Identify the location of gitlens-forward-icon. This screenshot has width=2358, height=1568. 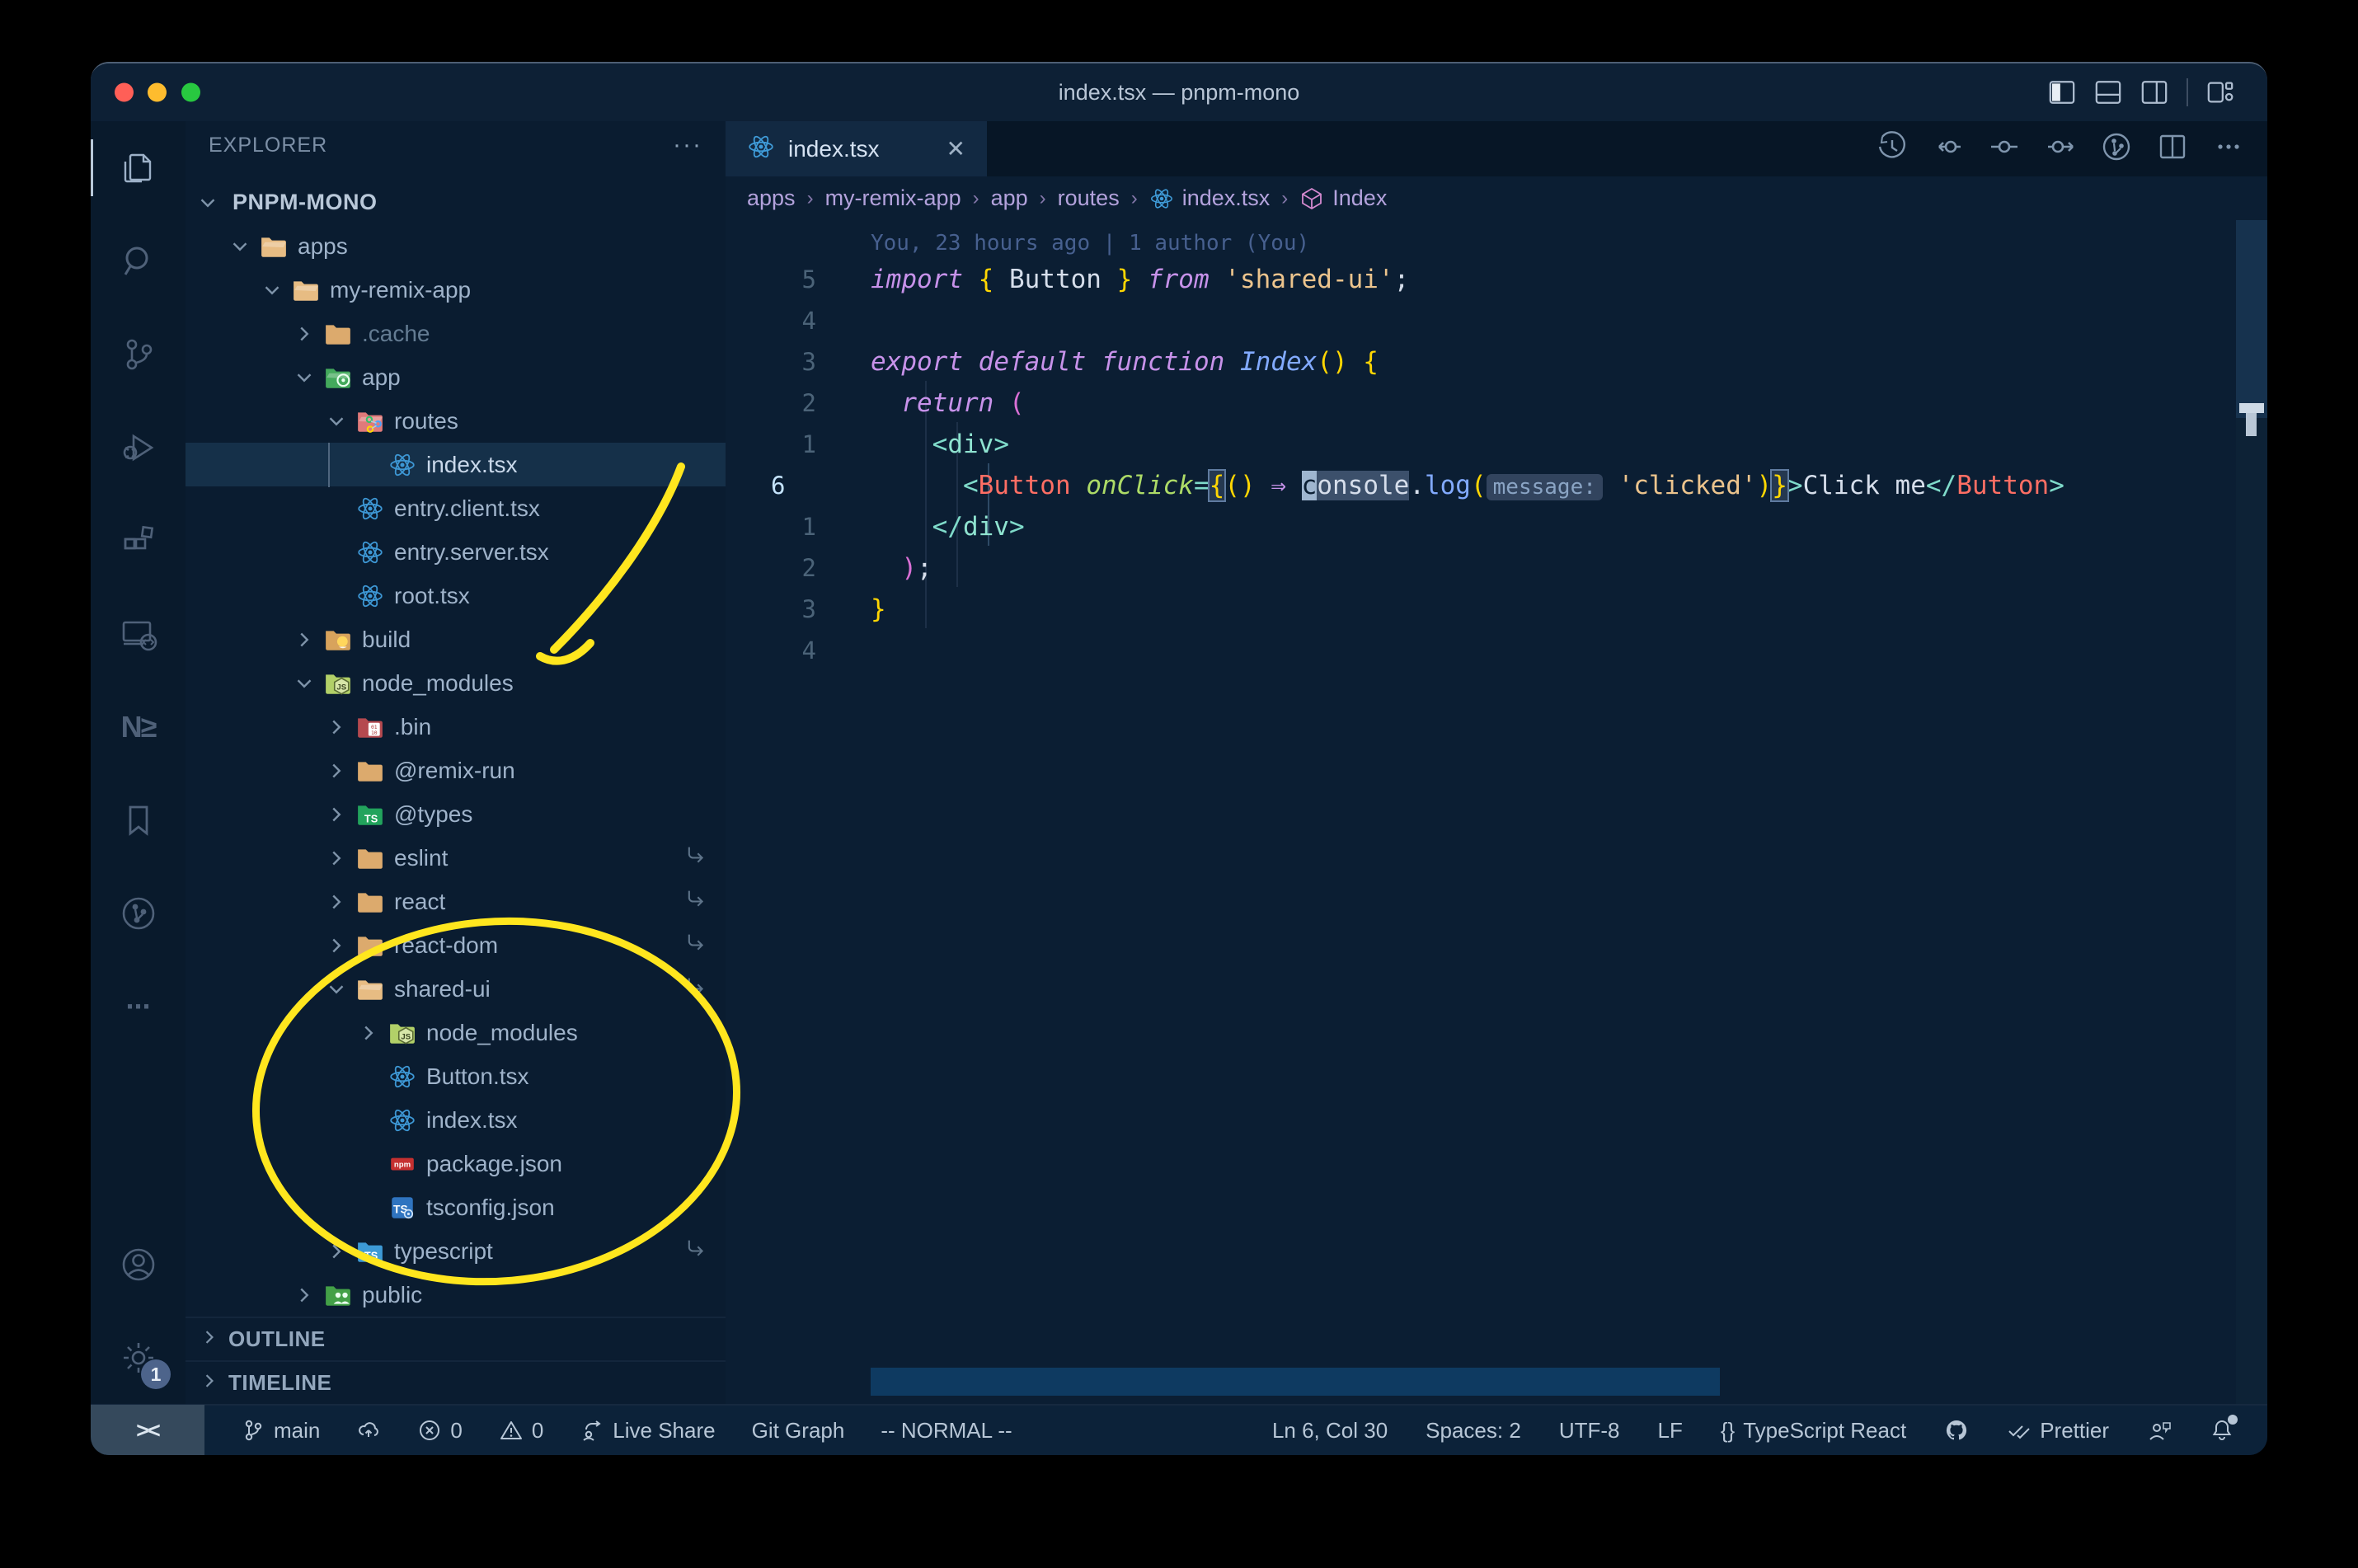
(2061, 148).